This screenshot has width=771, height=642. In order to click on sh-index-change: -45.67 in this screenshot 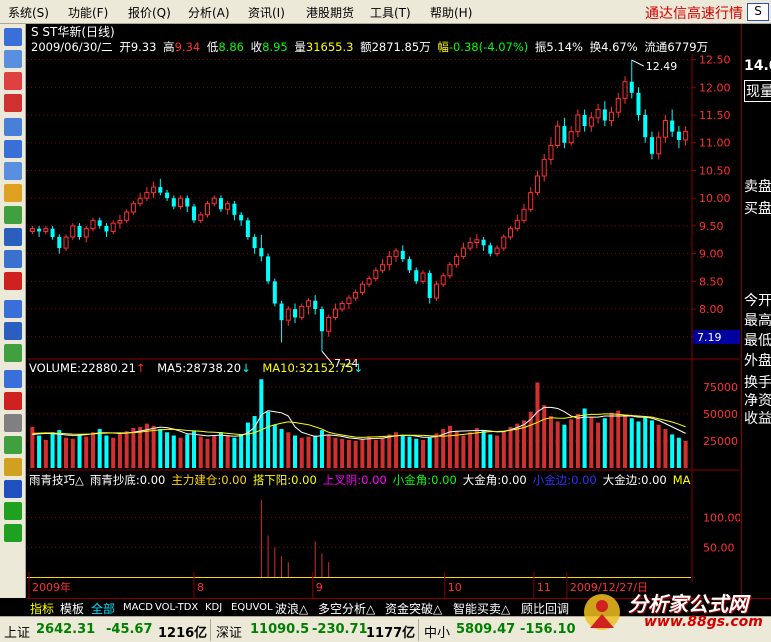, I will do `click(129, 629)`.